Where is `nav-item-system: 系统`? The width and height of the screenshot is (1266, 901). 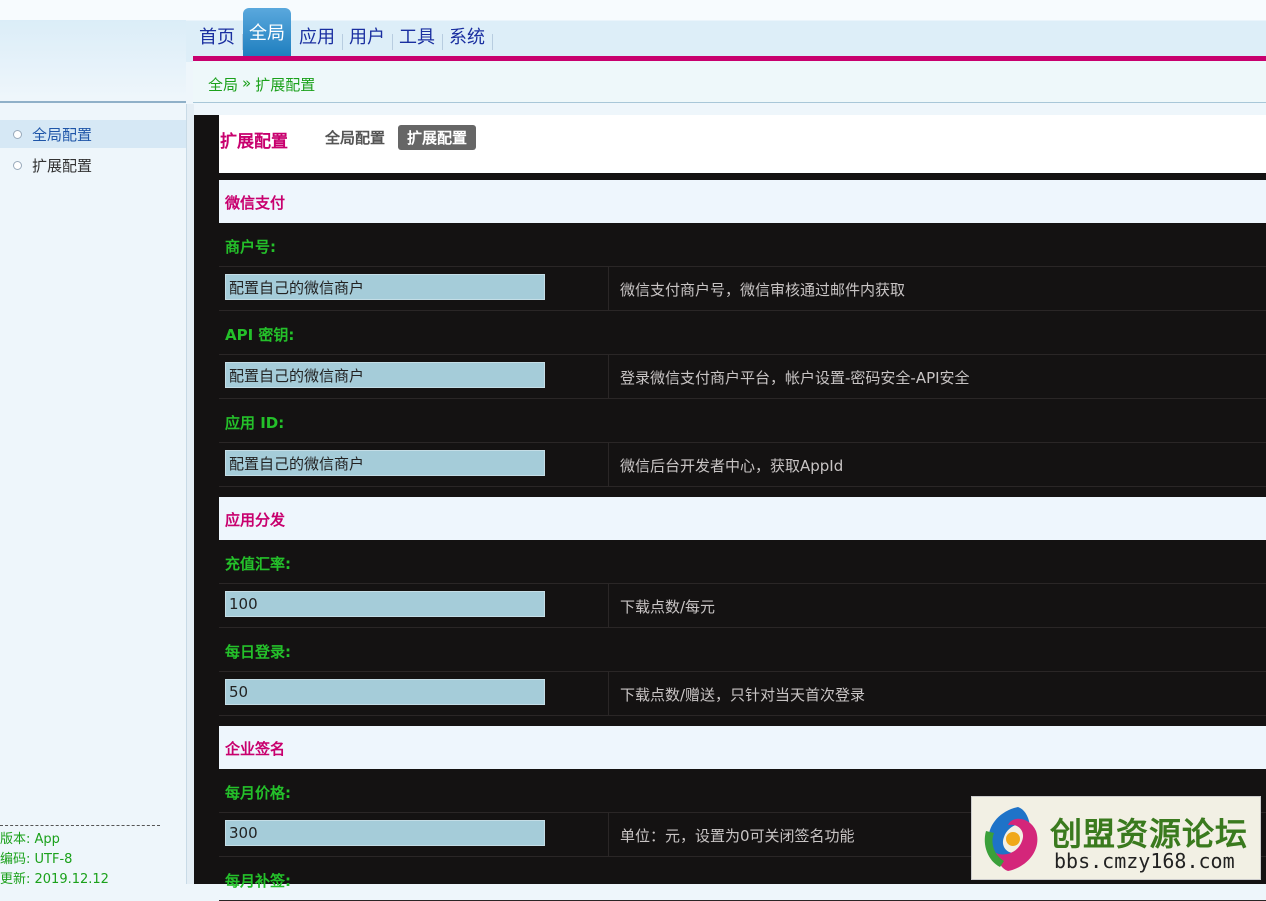 nav-item-system: 系统 is located at coordinates (468, 36).